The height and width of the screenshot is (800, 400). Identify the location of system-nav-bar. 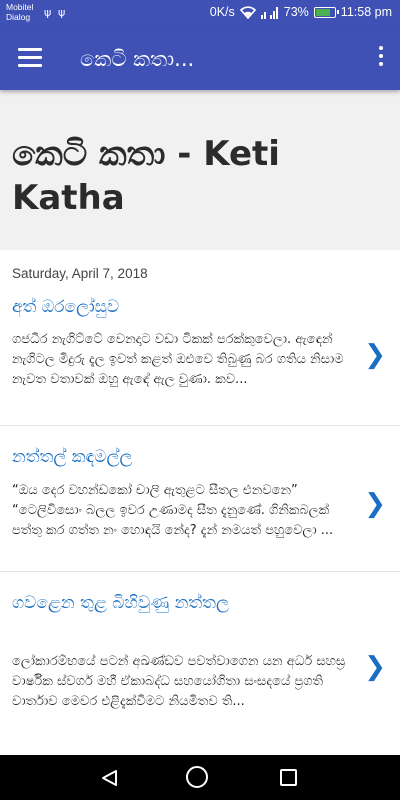
(200, 777).